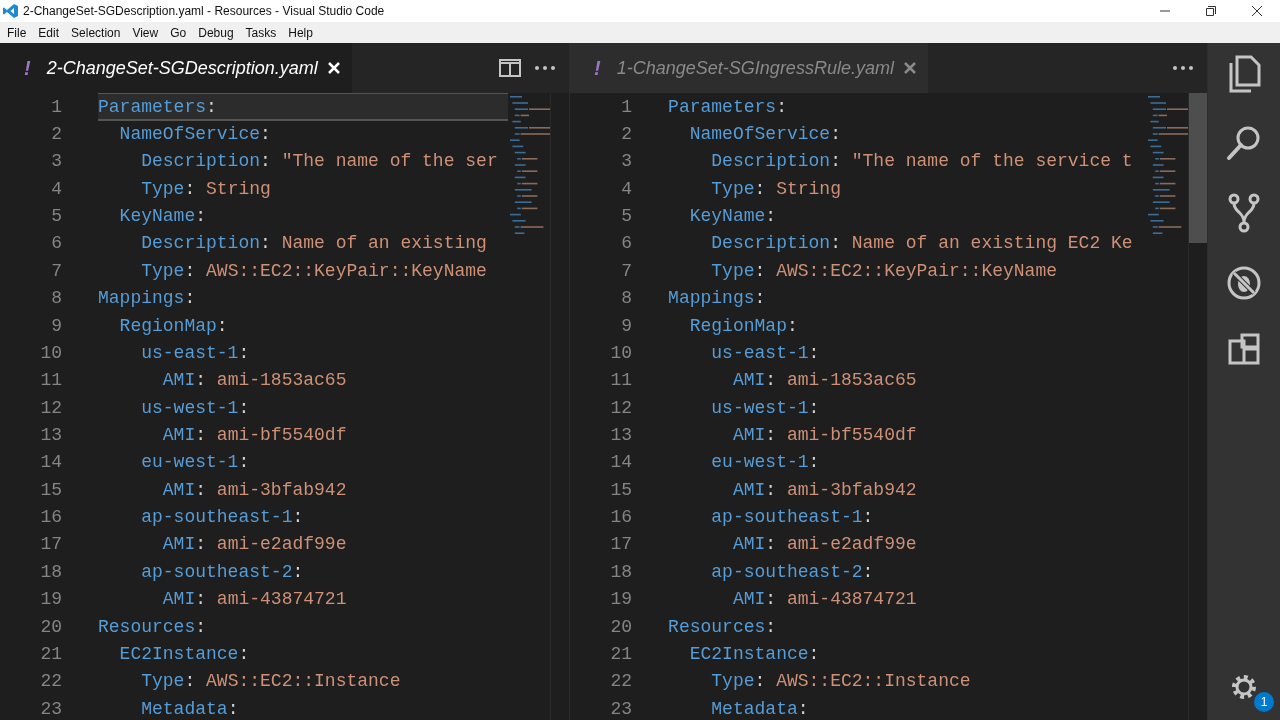 The image size is (1280, 720). Describe the element at coordinates (824, 600) in the screenshot. I see `code-line: AMI: ami-43874721` at that location.